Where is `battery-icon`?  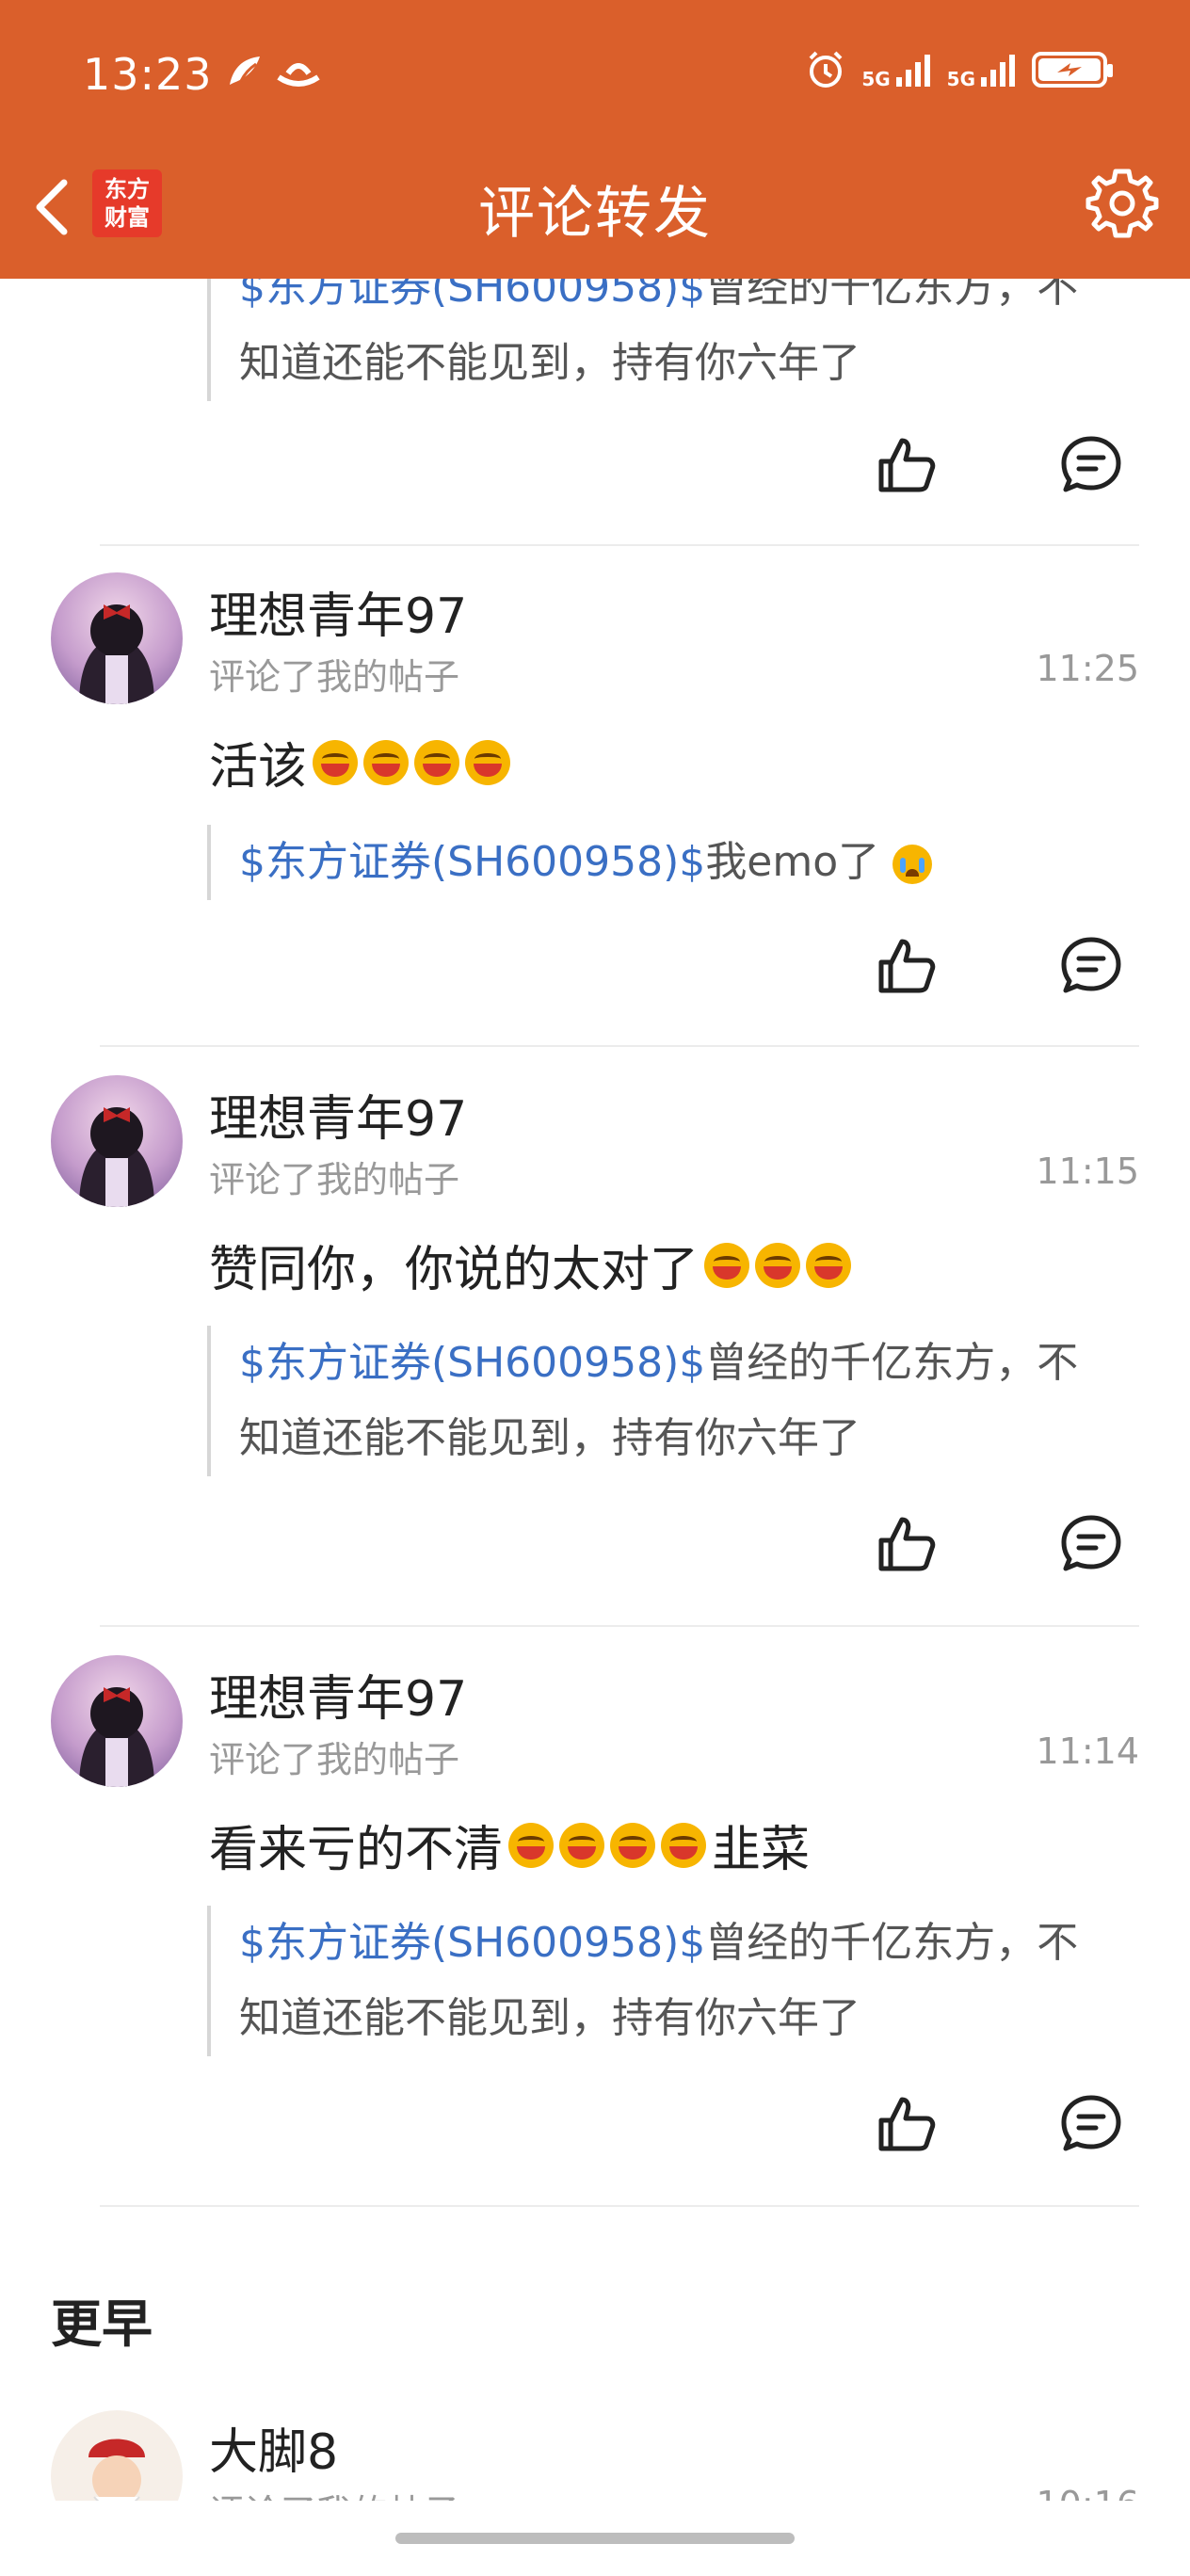 battery-icon is located at coordinates (1072, 70).